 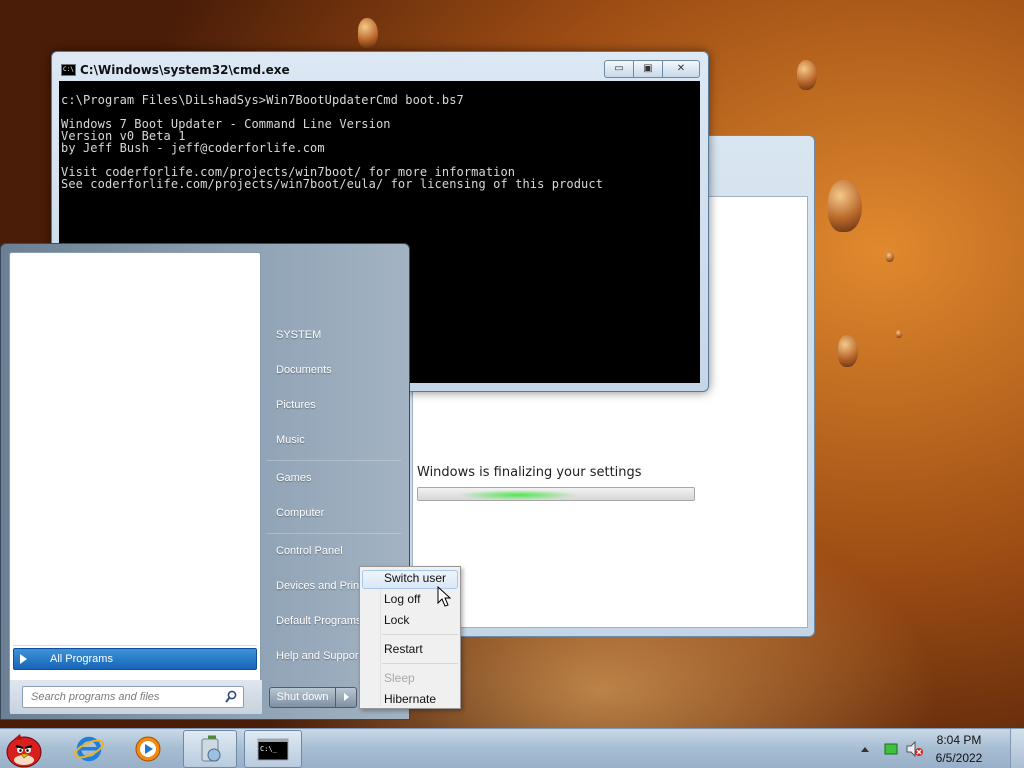 What do you see at coordinates (396, 620) in the screenshot?
I see `menu-item-lock: Lock` at bounding box center [396, 620].